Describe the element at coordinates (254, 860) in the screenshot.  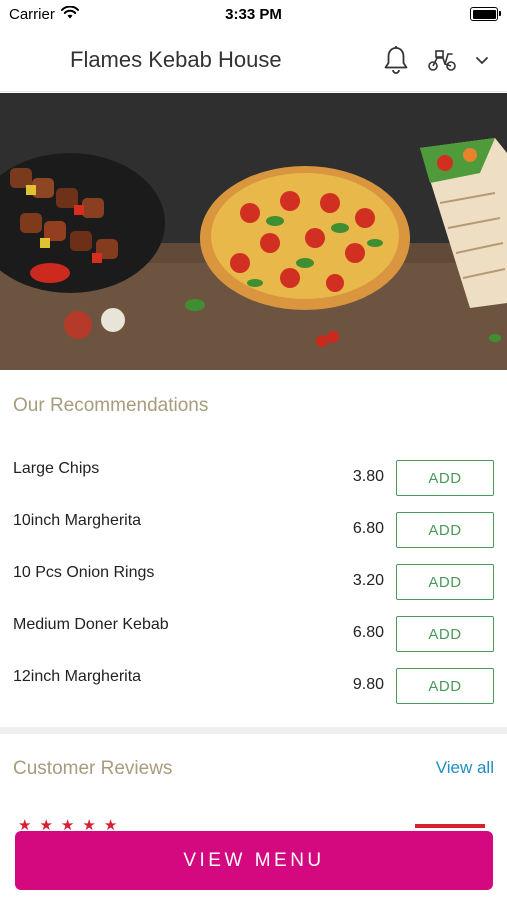
I see `view-menu-button: VIEW MENU` at that location.